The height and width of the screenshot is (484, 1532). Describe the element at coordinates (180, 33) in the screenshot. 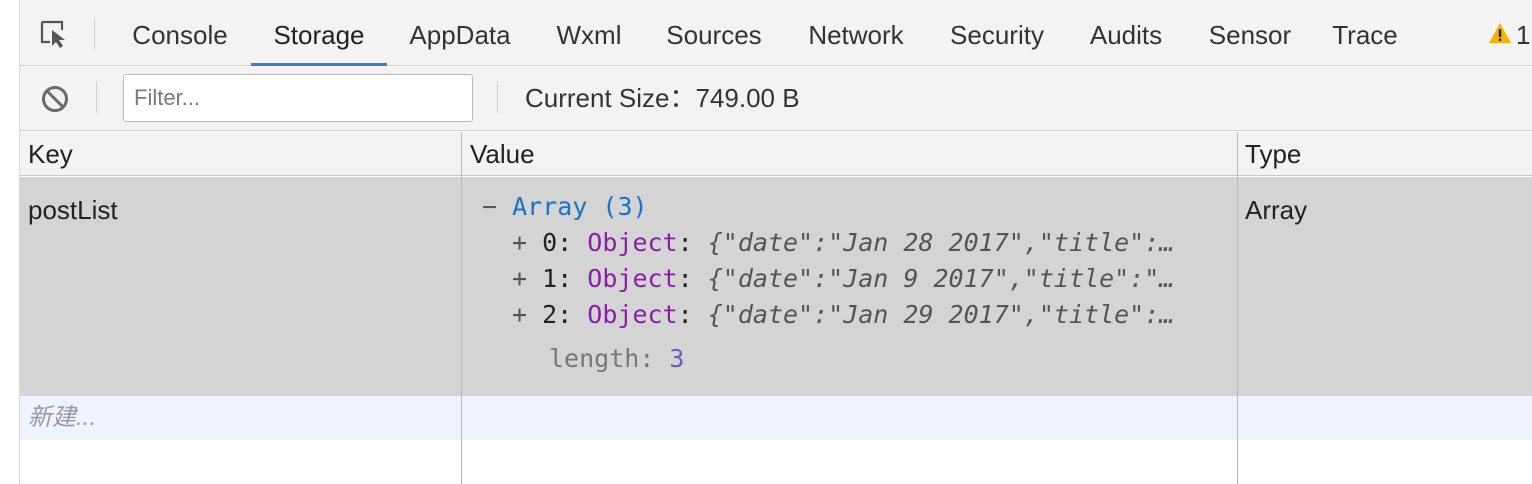

I see `tab-console: Console` at that location.